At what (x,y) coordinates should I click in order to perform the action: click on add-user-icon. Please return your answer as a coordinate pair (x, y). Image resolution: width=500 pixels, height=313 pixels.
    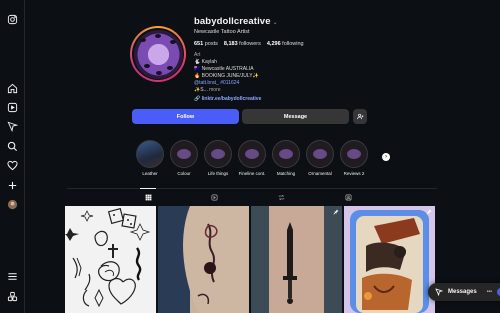
    Looking at the image, I should click on (359, 116).